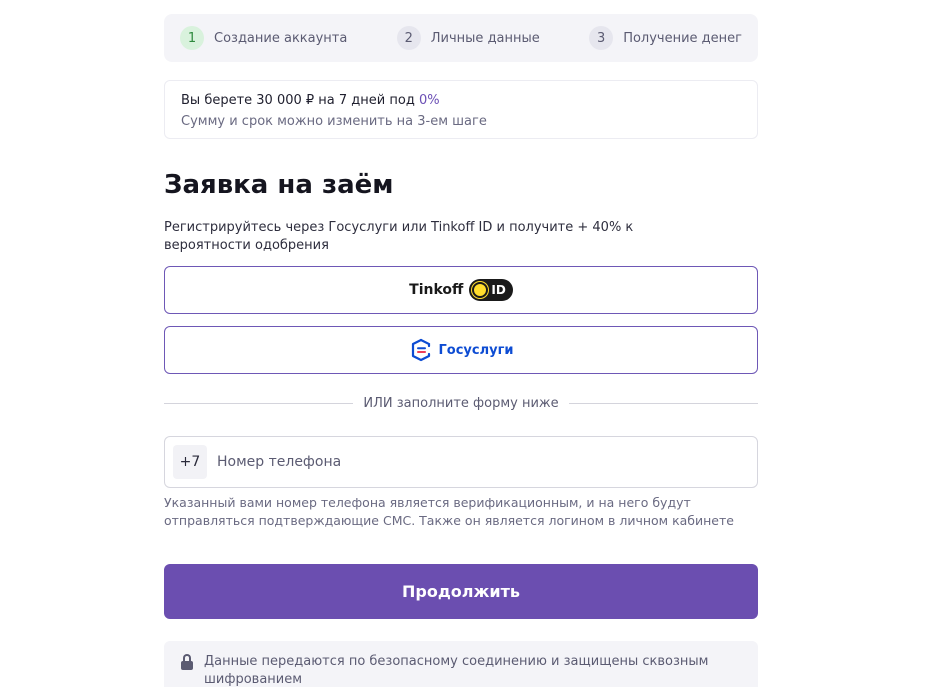 This screenshot has width=926, height=687. I want to click on tinkoff-label: Tinkoff, so click(436, 290).